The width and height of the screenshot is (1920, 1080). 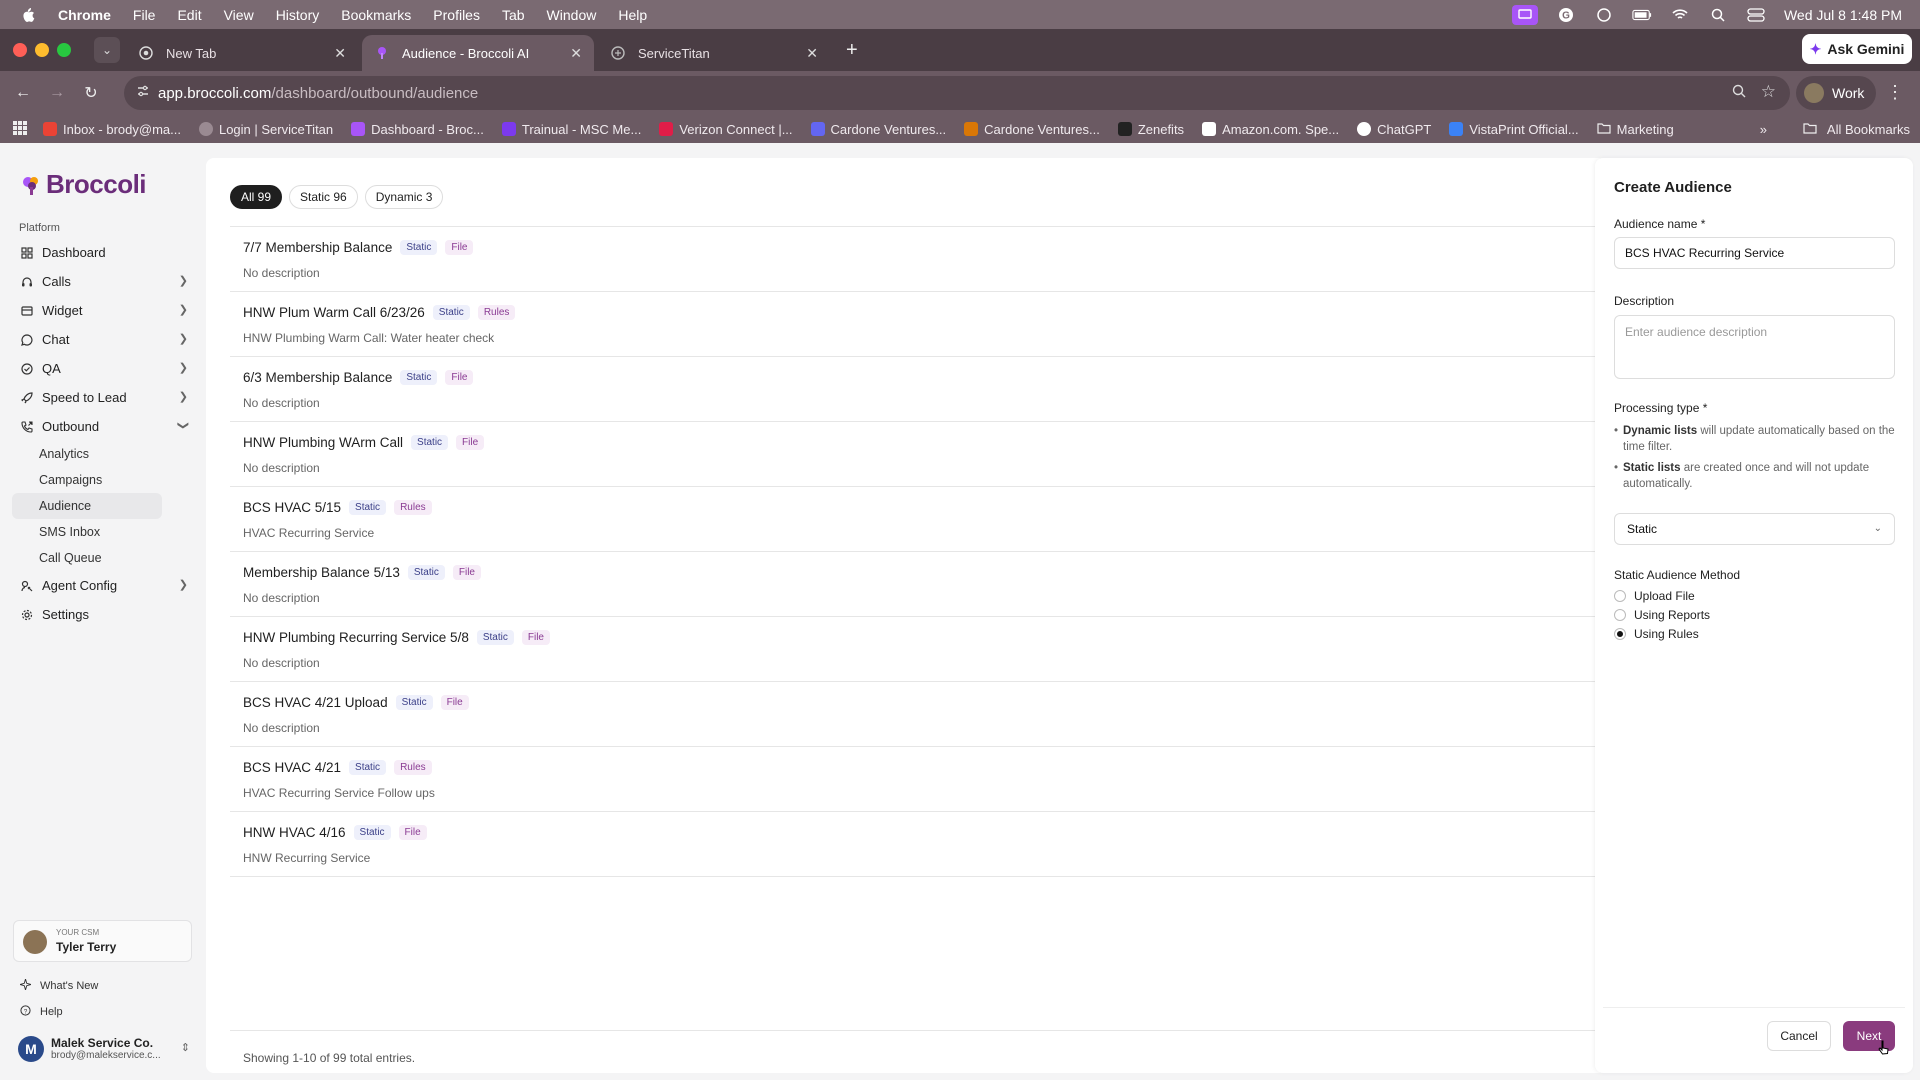 I want to click on menu-edit: Edit, so click(x=189, y=15).